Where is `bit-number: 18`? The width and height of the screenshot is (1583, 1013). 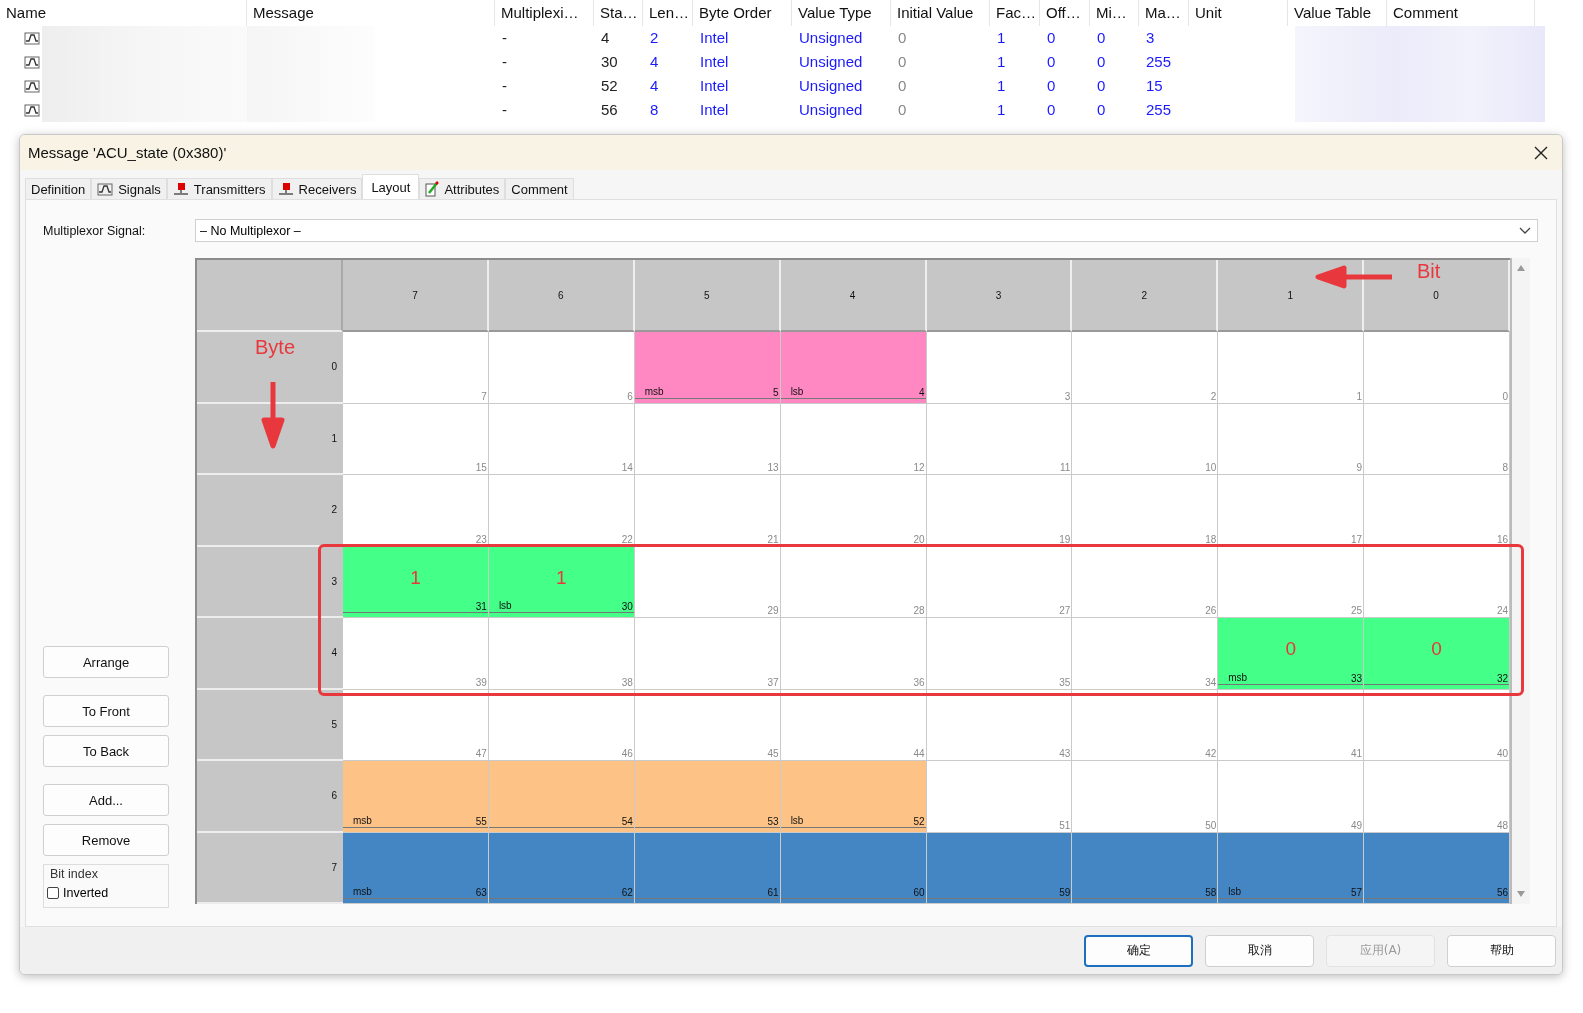 bit-number: 18 is located at coordinates (1211, 539).